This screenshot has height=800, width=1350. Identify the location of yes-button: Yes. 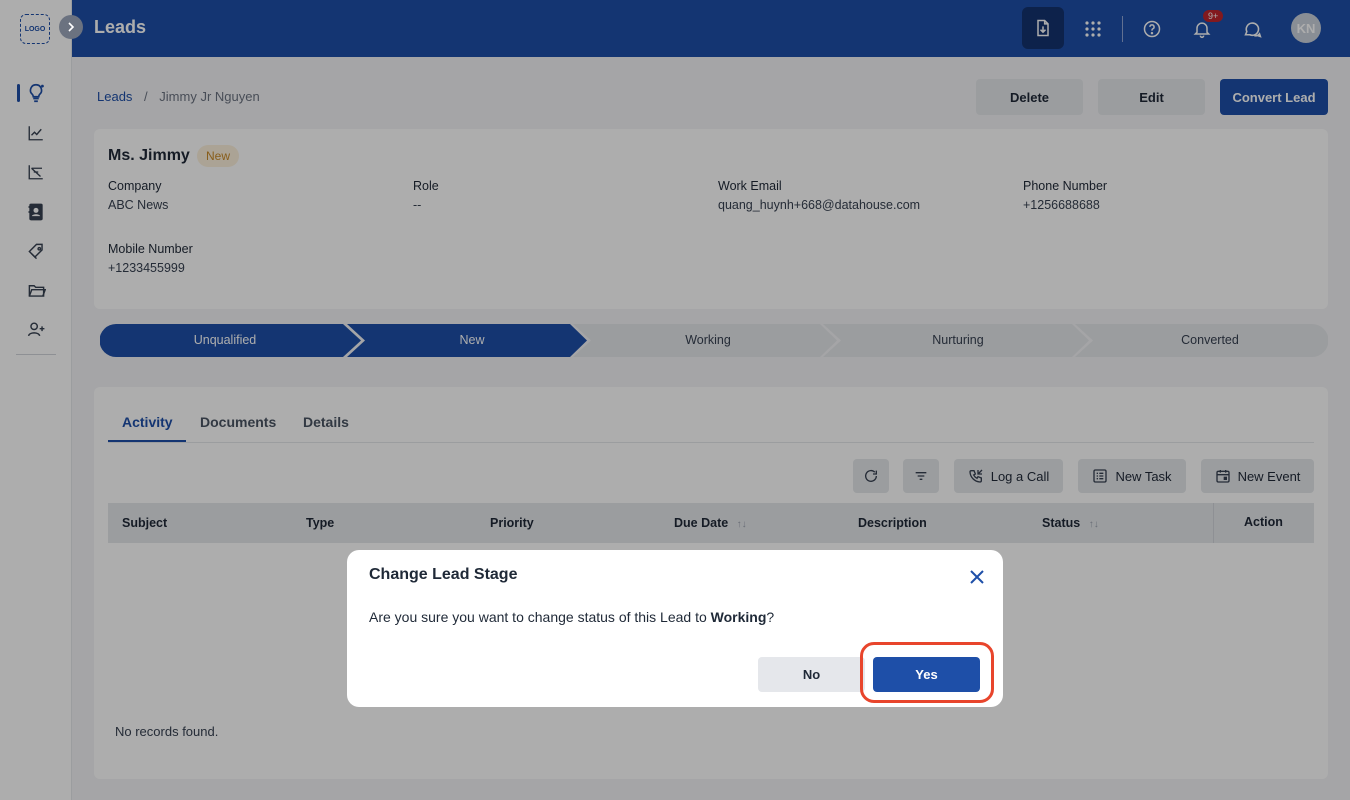
(926, 674).